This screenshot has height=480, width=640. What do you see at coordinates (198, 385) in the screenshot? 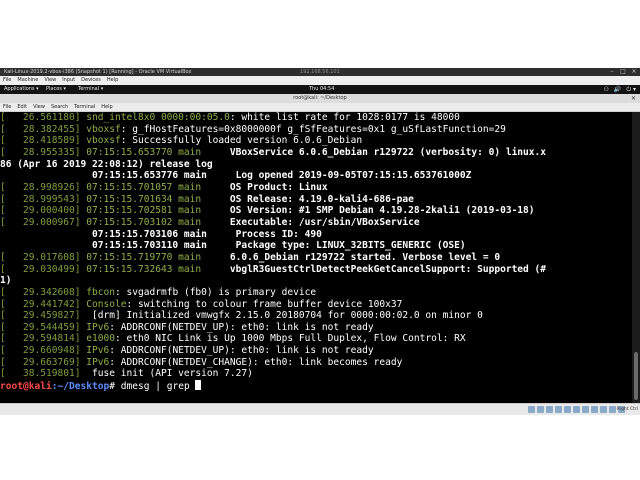
I see `text-cursor` at bounding box center [198, 385].